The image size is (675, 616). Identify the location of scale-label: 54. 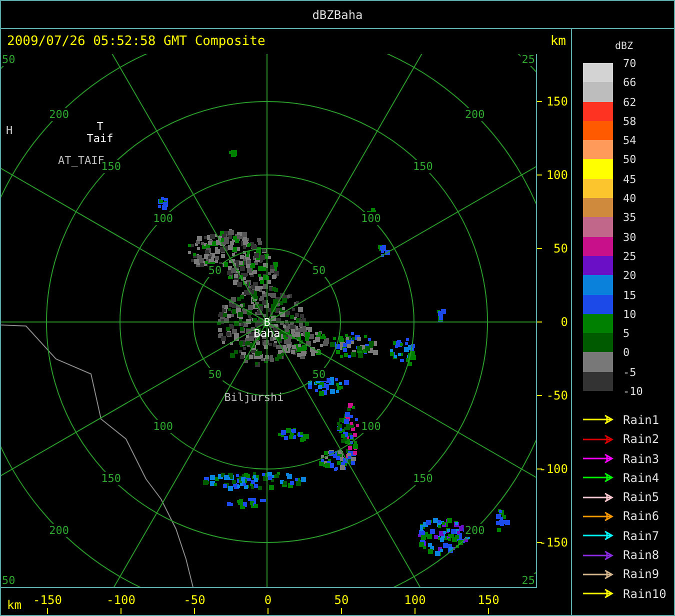
(630, 141).